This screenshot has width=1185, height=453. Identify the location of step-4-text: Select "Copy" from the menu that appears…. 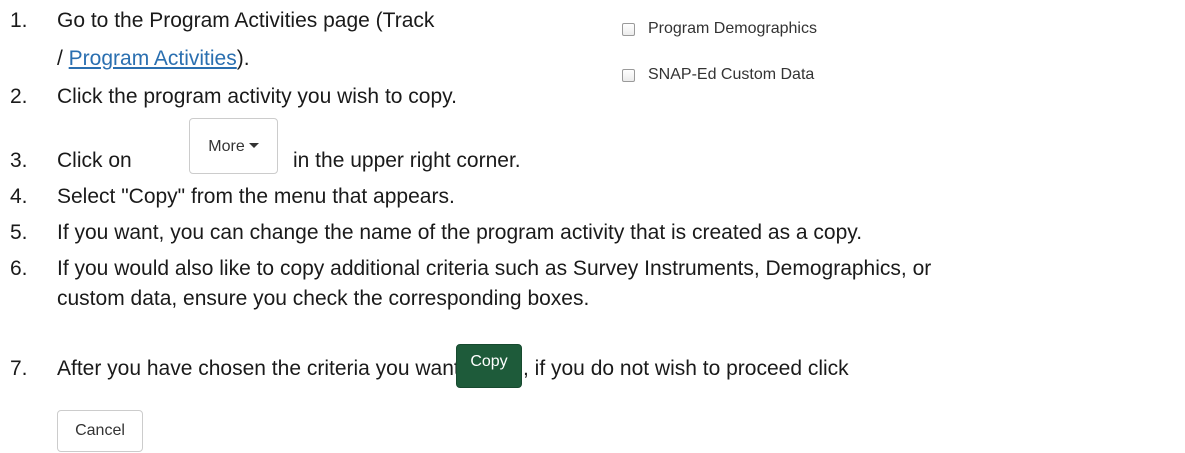
(256, 196).